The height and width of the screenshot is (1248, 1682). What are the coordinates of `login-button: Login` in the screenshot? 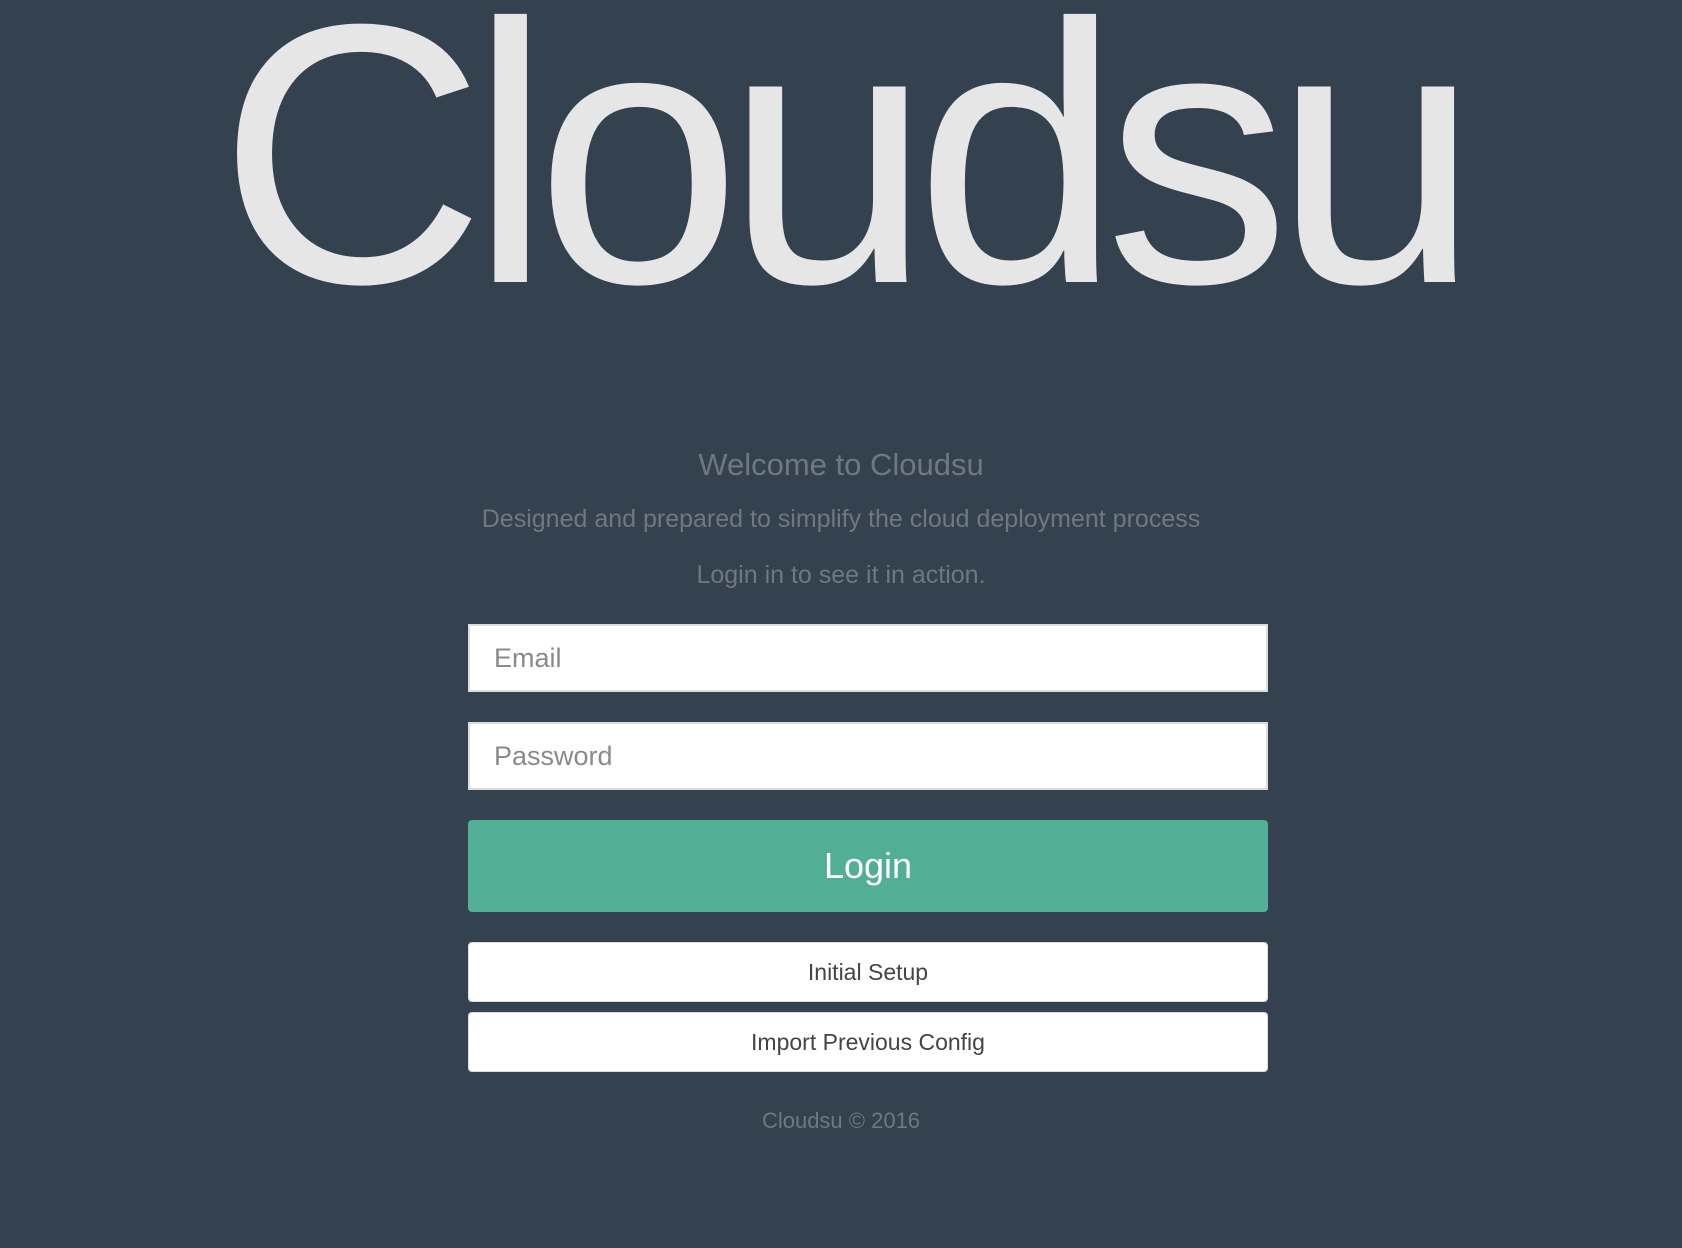 It's located at (868, 866).